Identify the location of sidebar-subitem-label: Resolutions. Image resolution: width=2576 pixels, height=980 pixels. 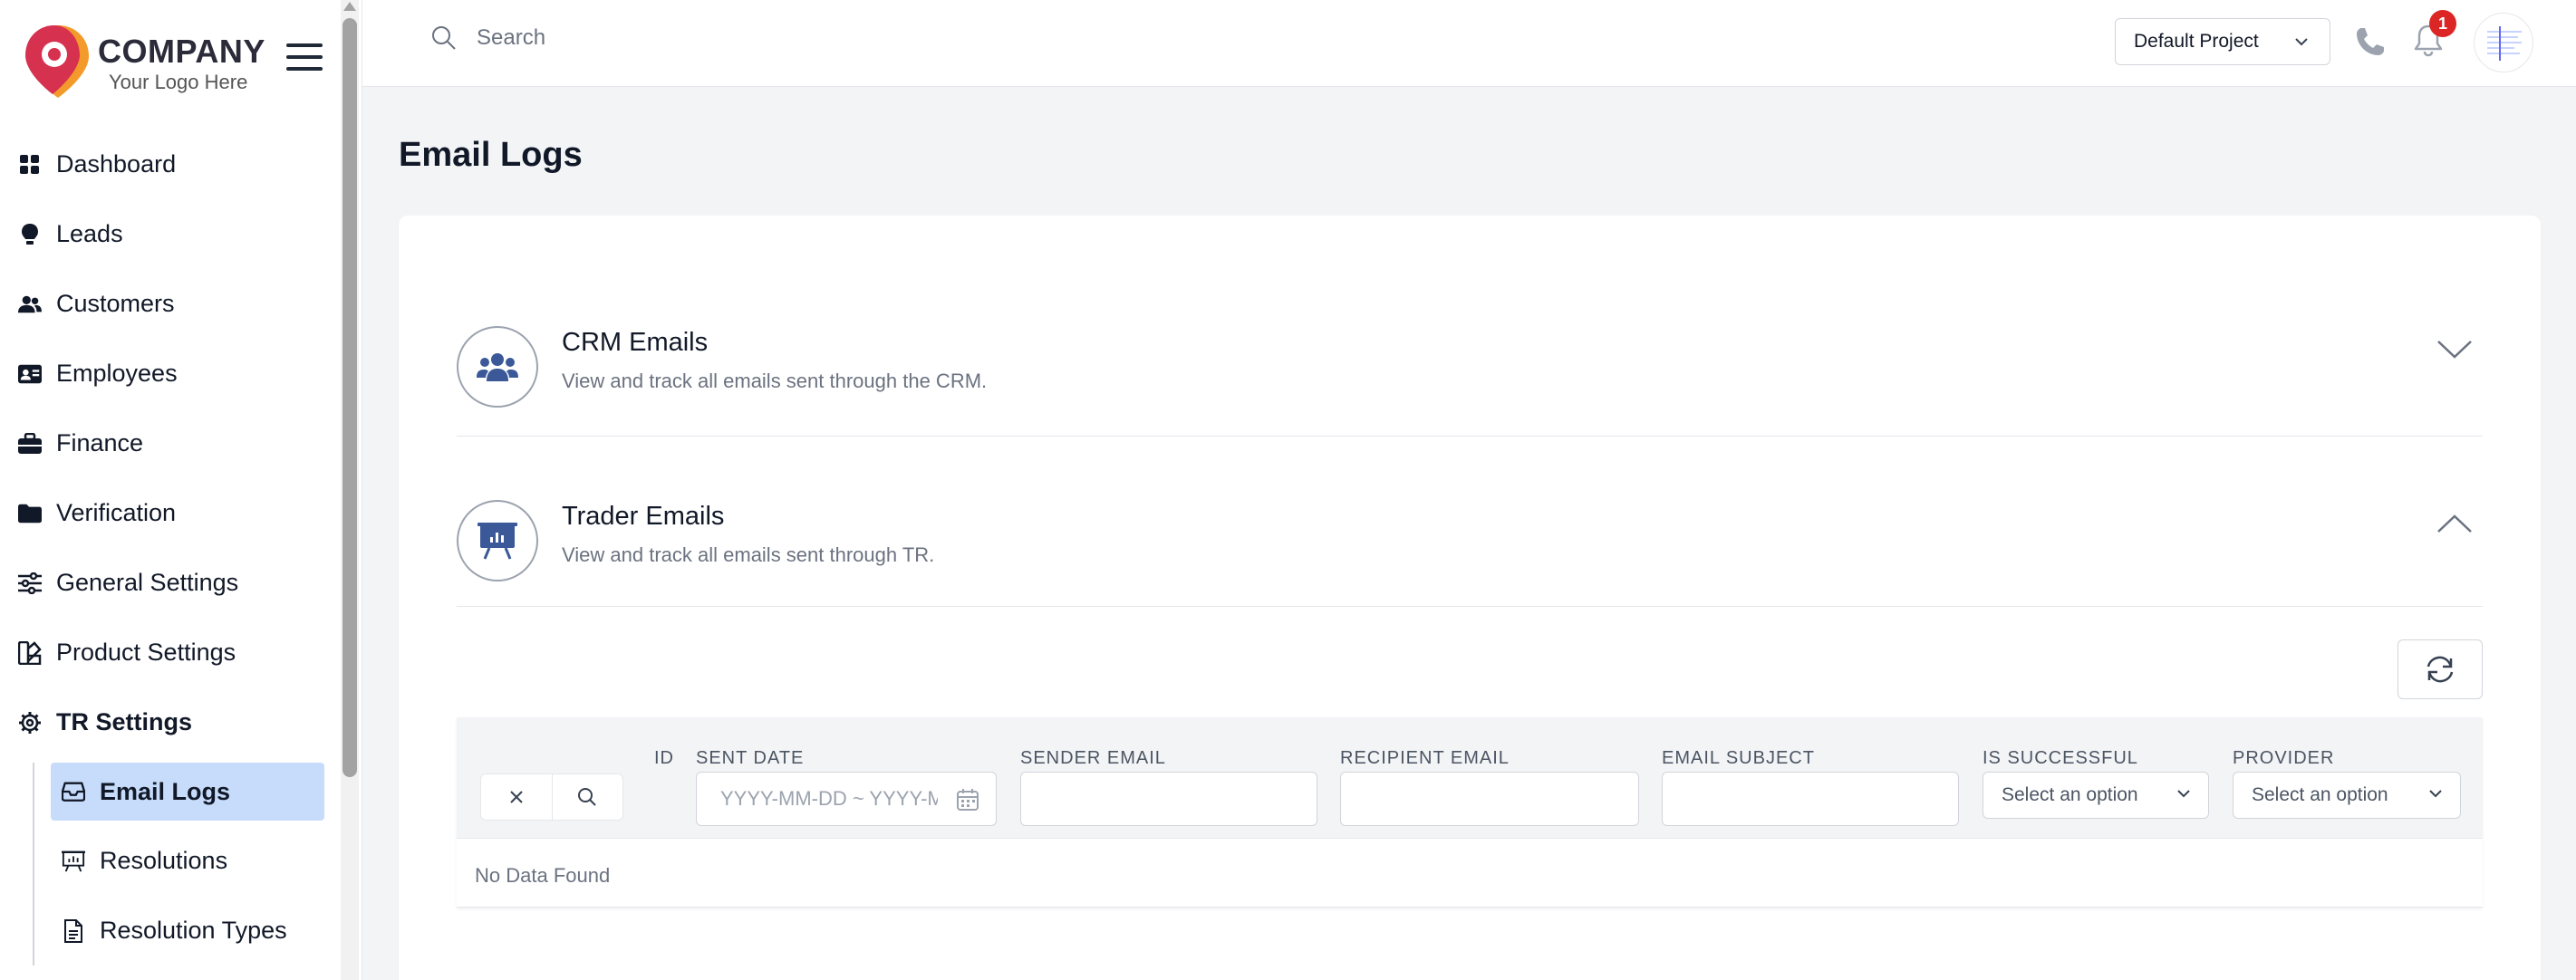
(164, 860).